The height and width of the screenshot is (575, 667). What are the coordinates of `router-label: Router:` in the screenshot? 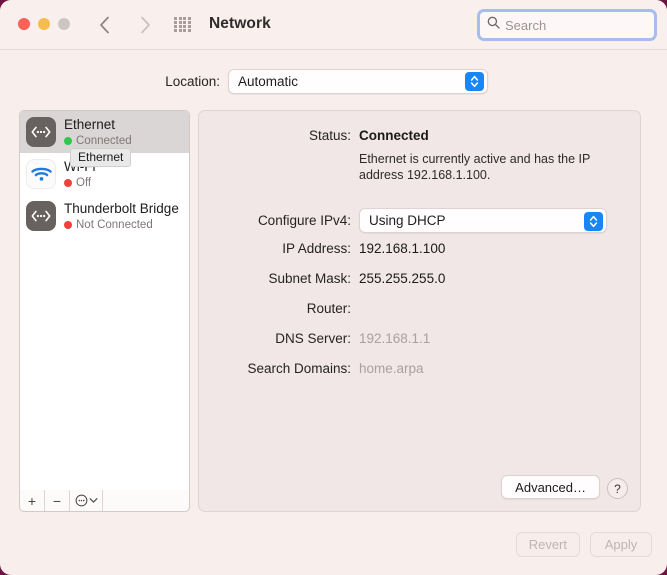 It's located at (328, 308).